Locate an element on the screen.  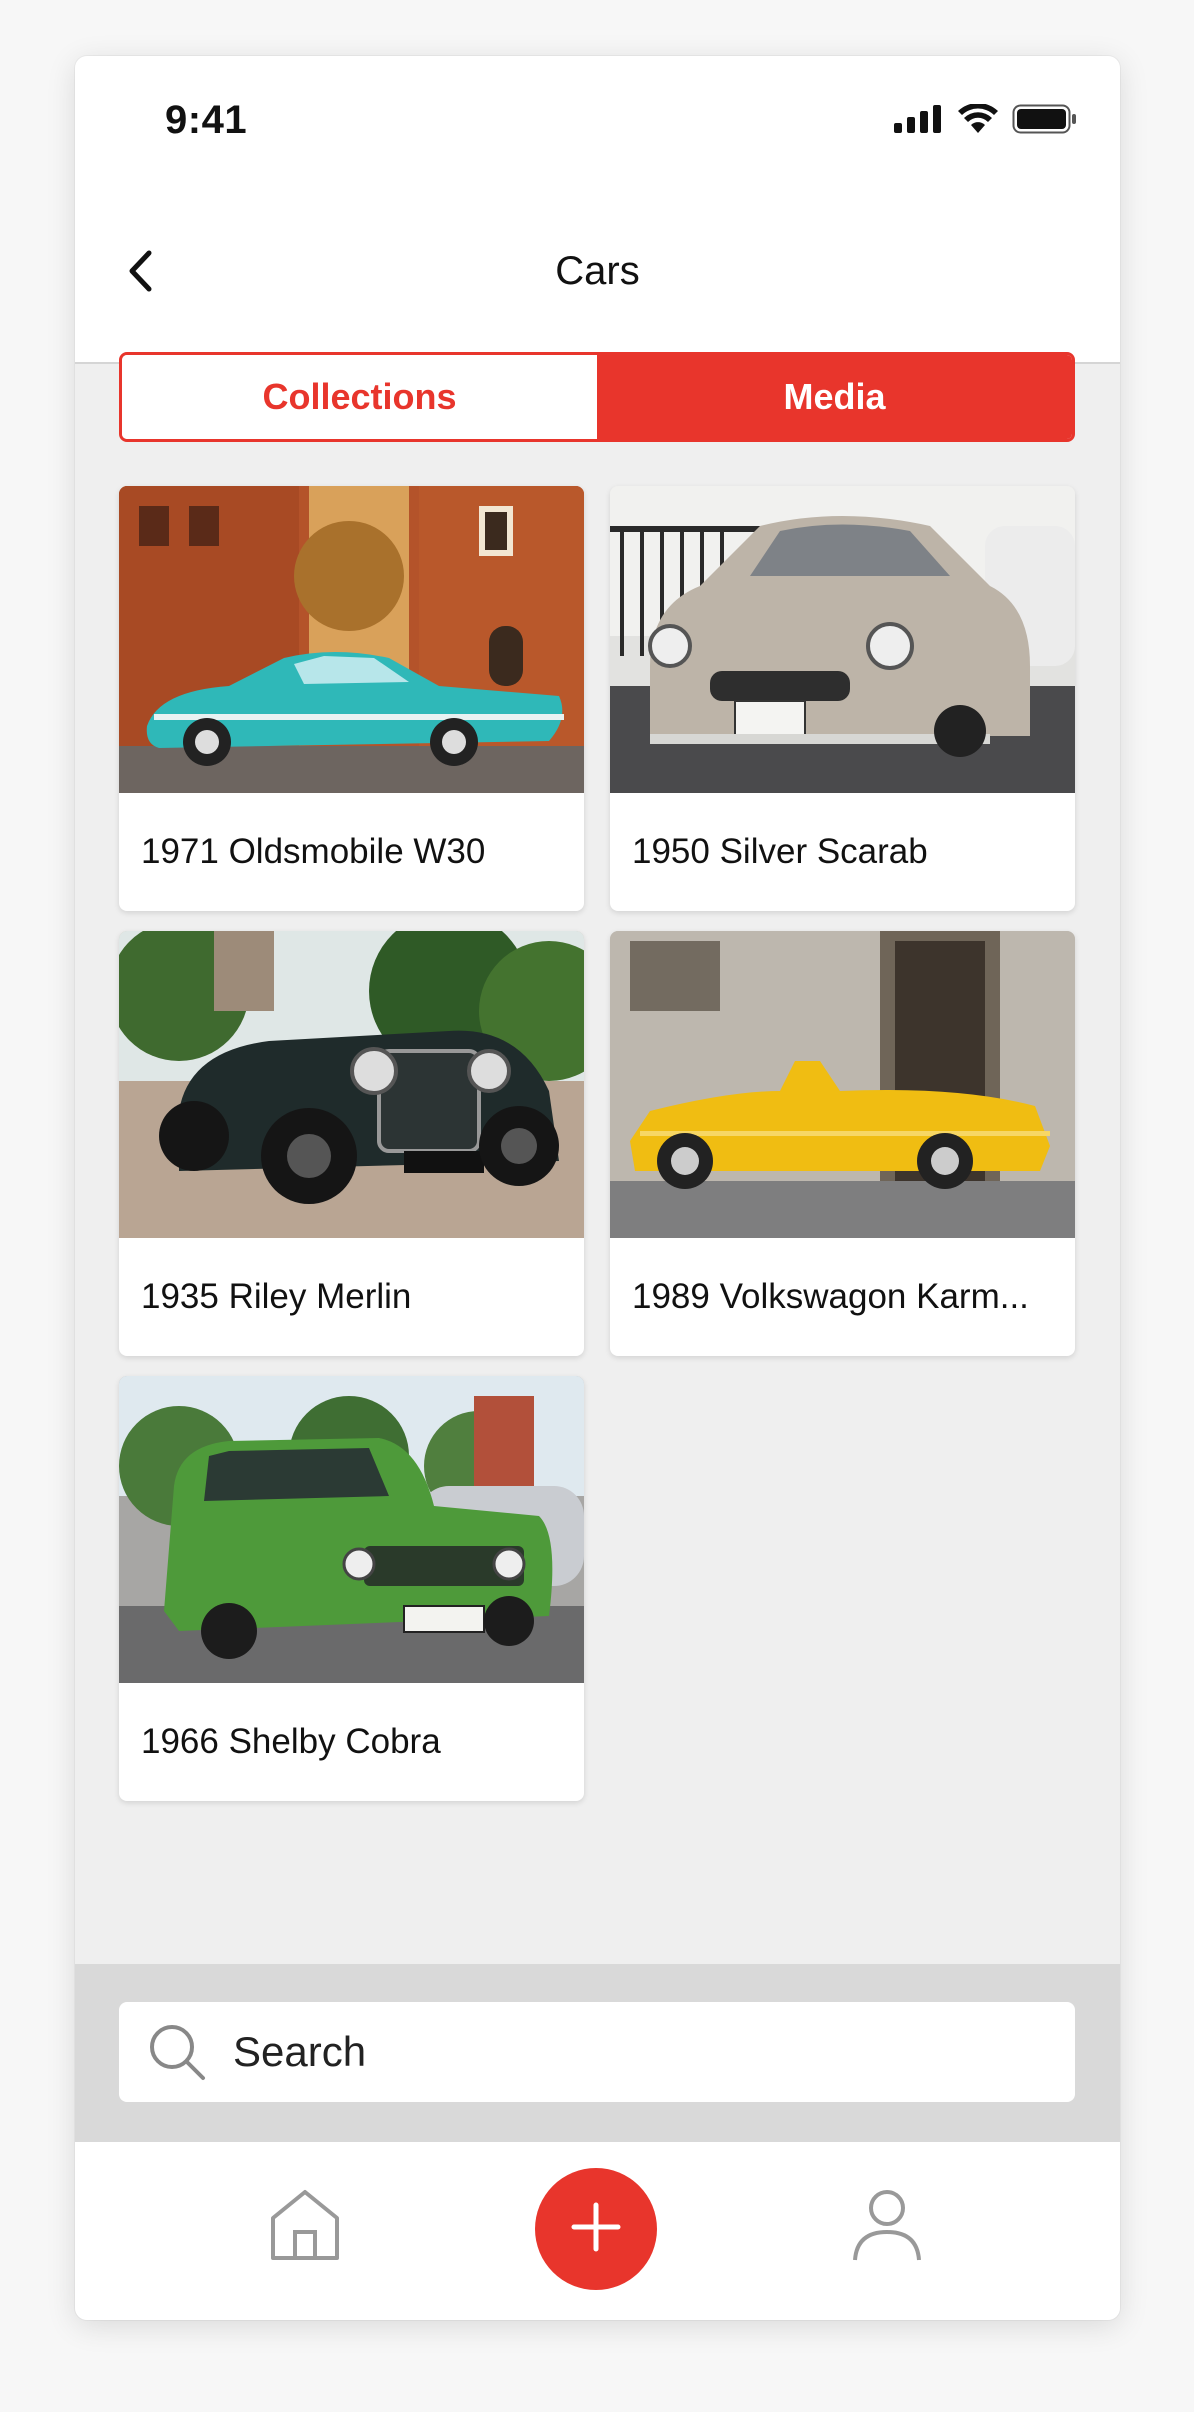
battery-icon is located at coordinates (1045, 121).